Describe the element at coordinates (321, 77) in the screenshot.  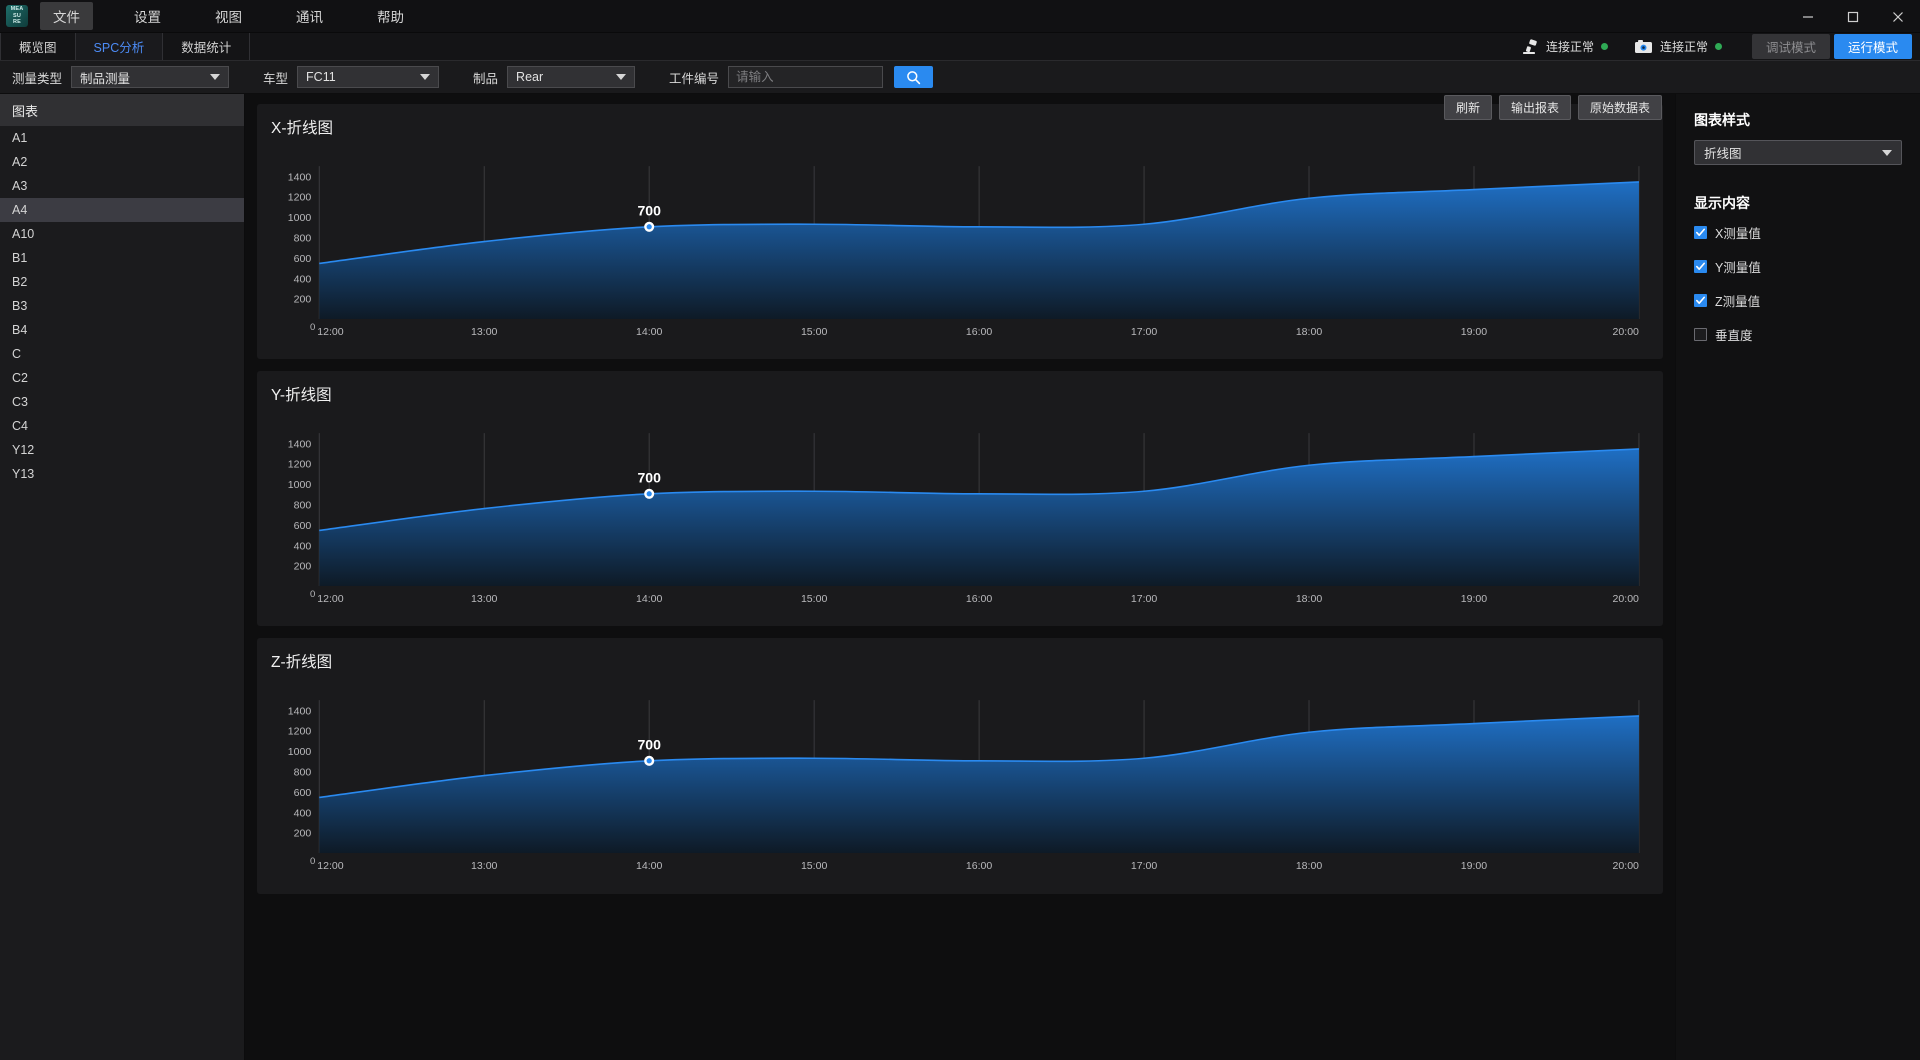
I see `car-model-value: FC11` at that location.